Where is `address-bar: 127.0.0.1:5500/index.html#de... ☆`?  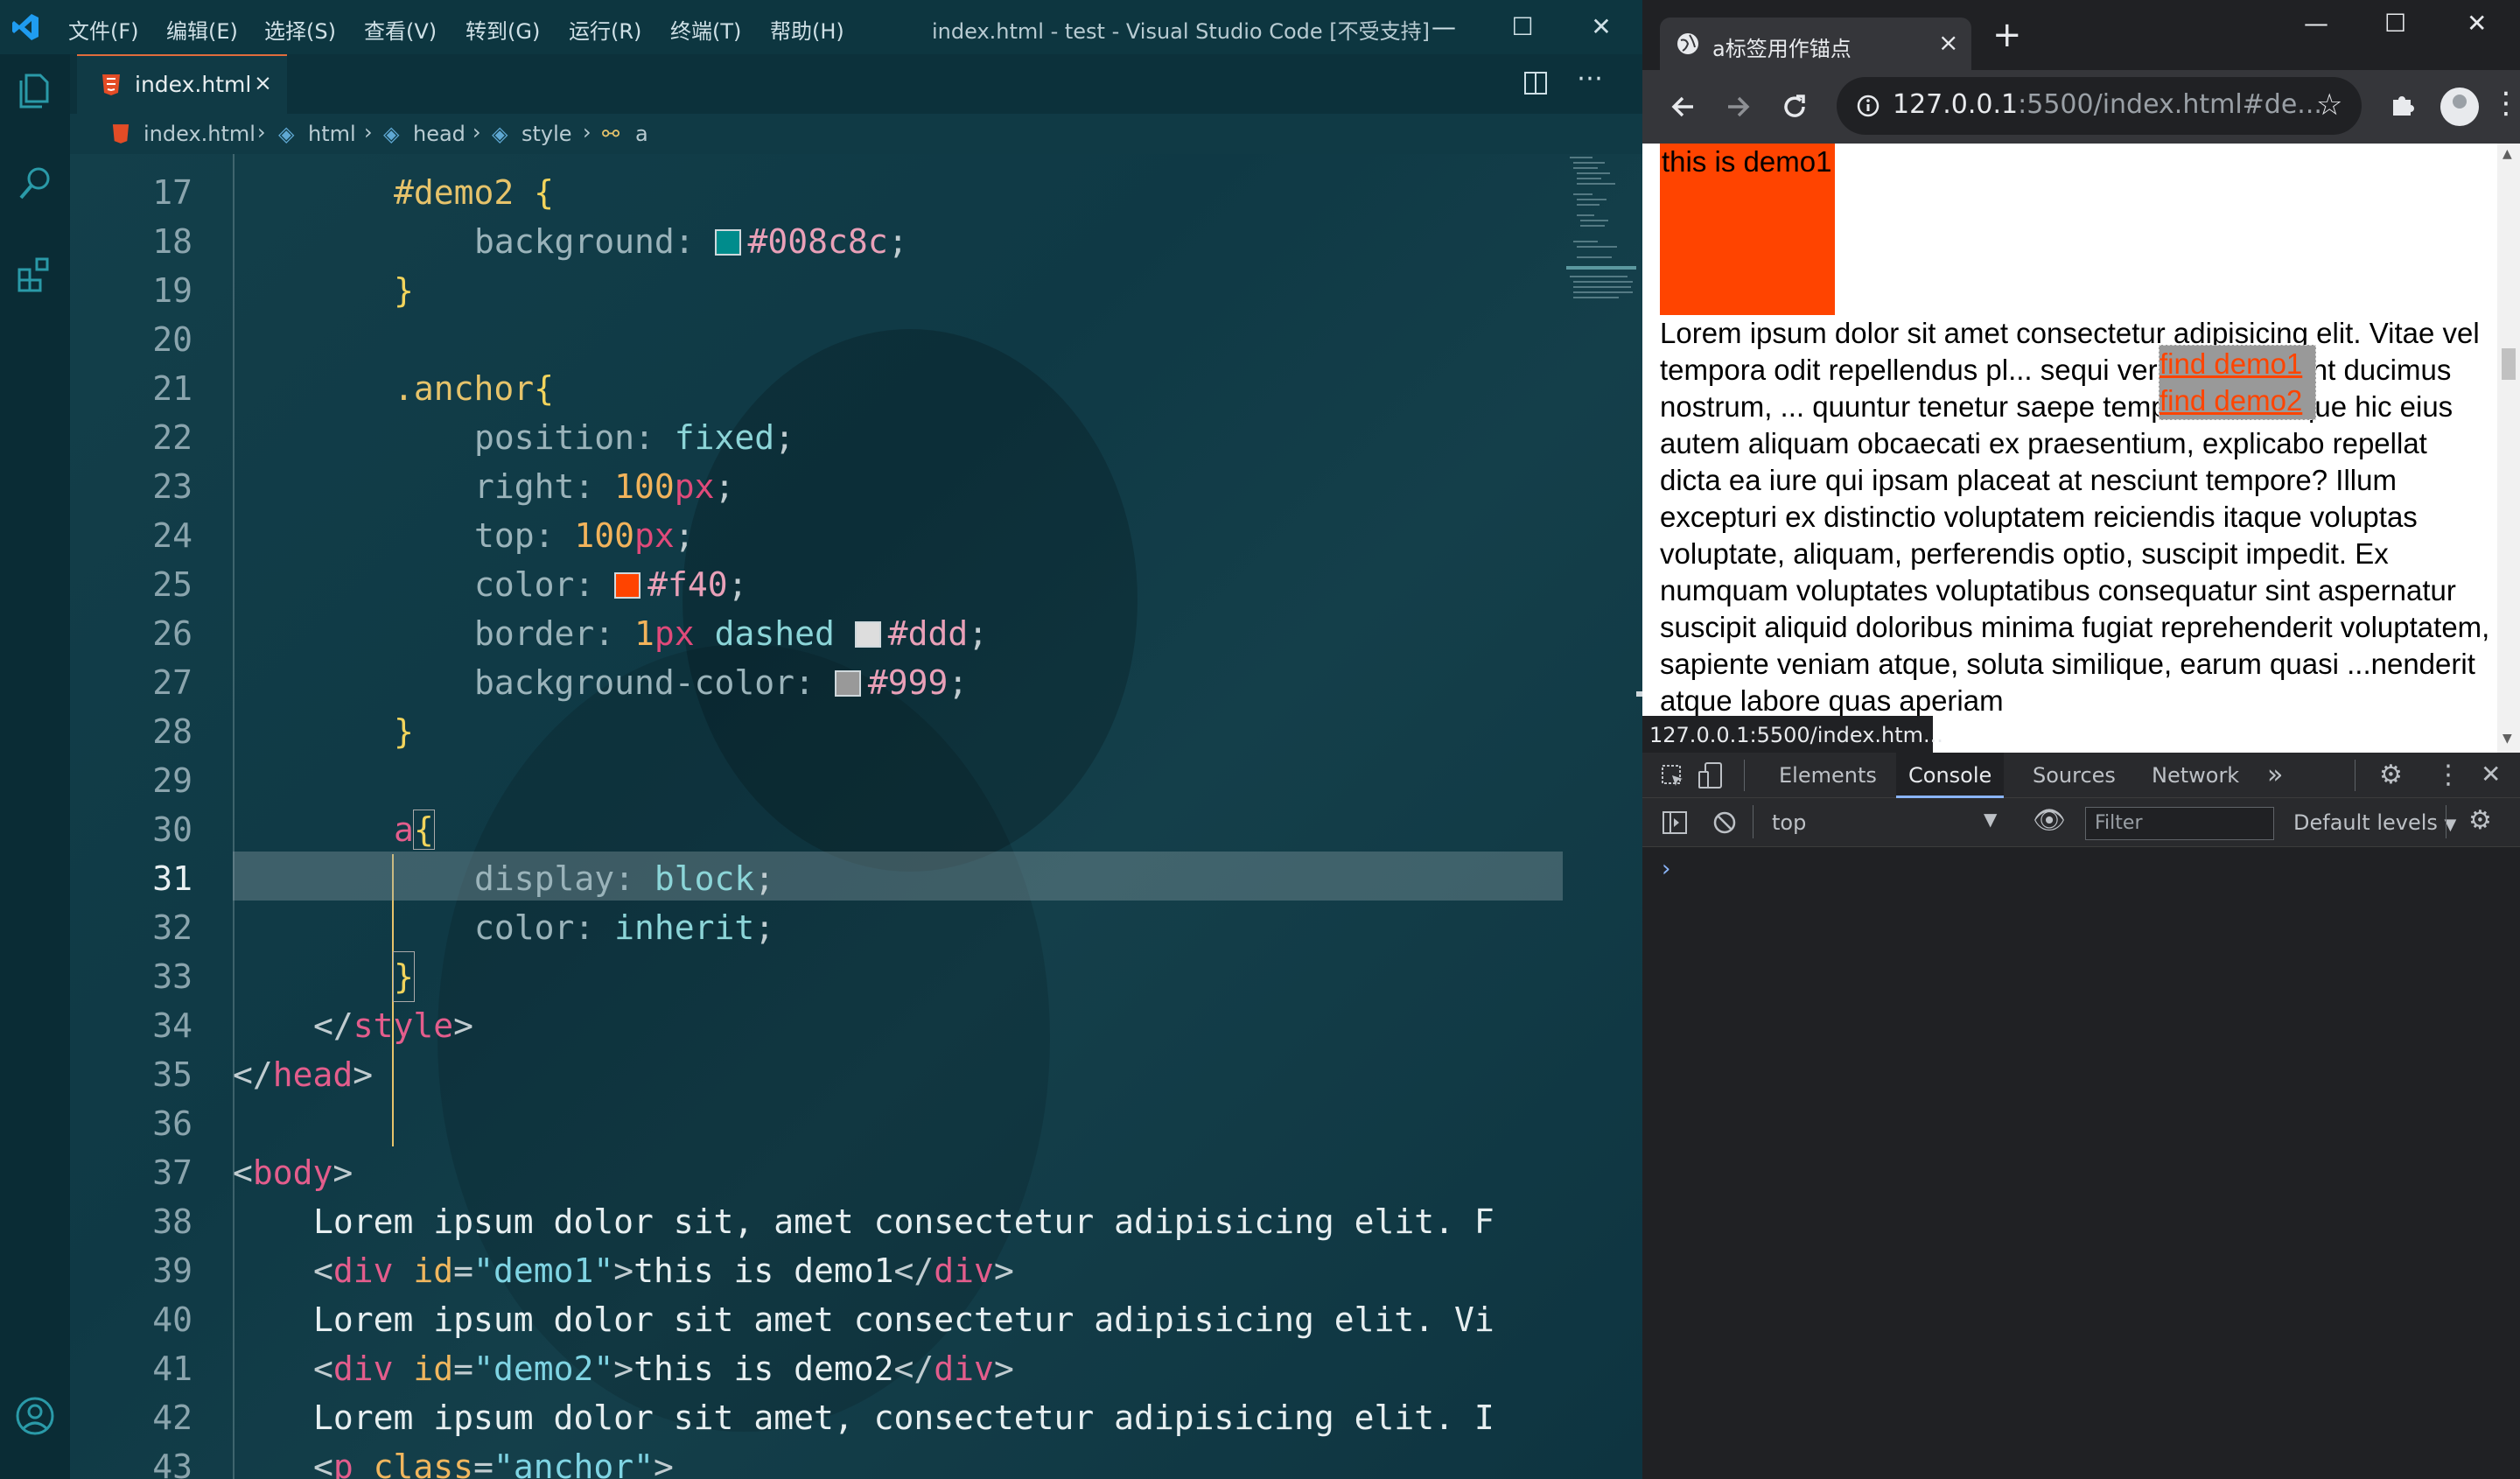
address-bar: 127.0.0.1:5500/index.html#de... ☆ is located at coordinates (2099, 106).